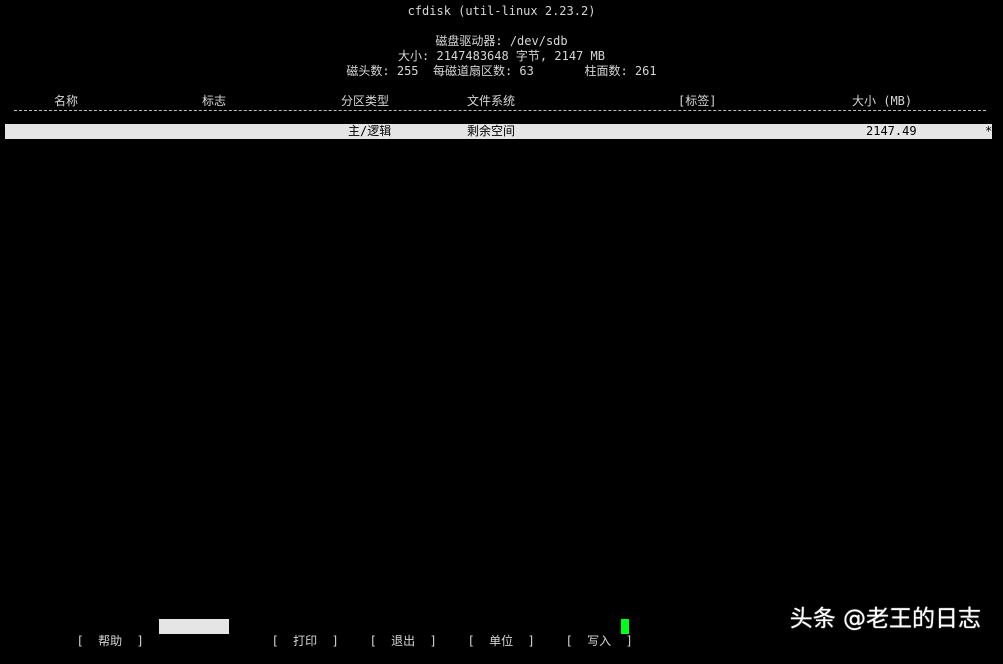 The image size is (1003, 664). Describe the element at coordinates (501, 56) in the screenshot. I see `disk-size-label: 大小: 2147483648 字节, 2147 MB` at that location.